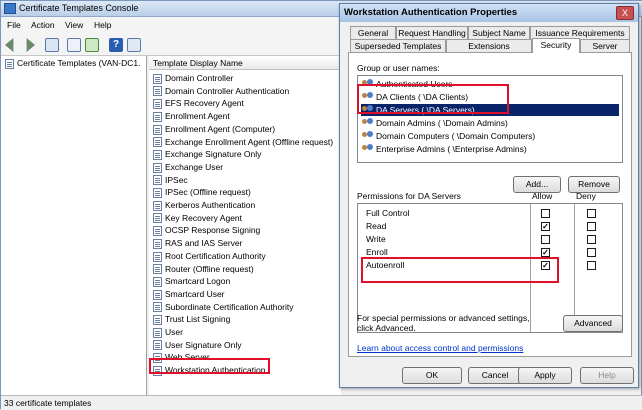  I want to click on user-name: DA Clients ( \DA Clients), so click(422, 97).